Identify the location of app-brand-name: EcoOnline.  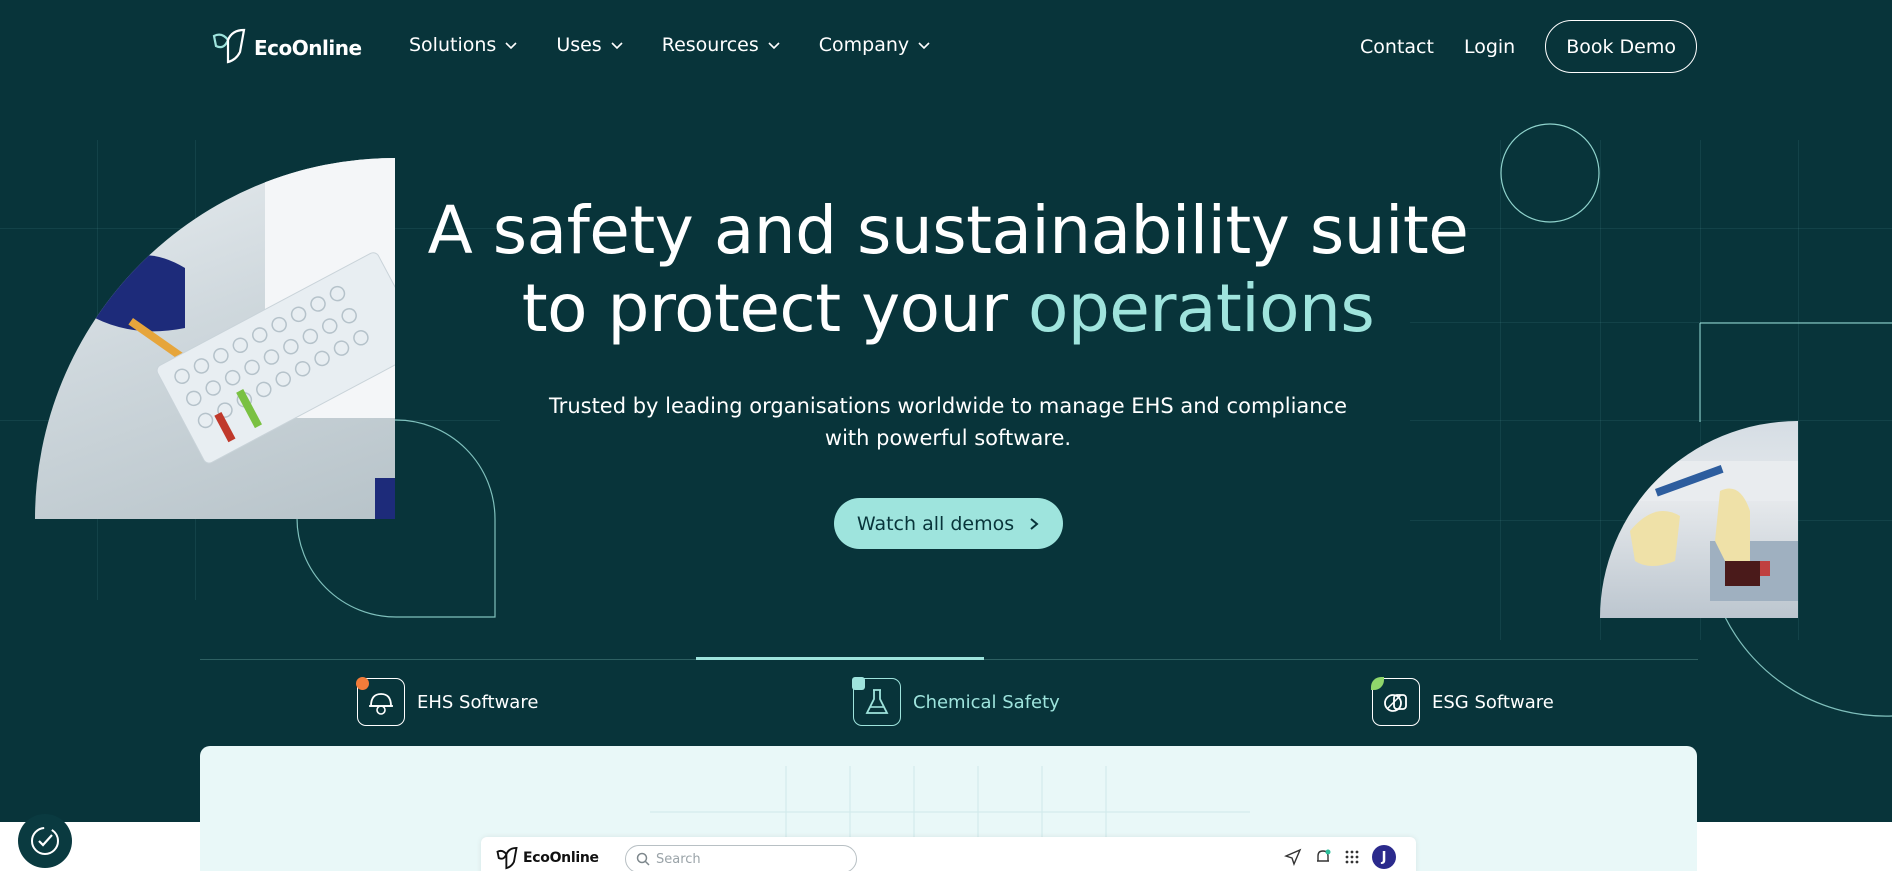
(561, 858).